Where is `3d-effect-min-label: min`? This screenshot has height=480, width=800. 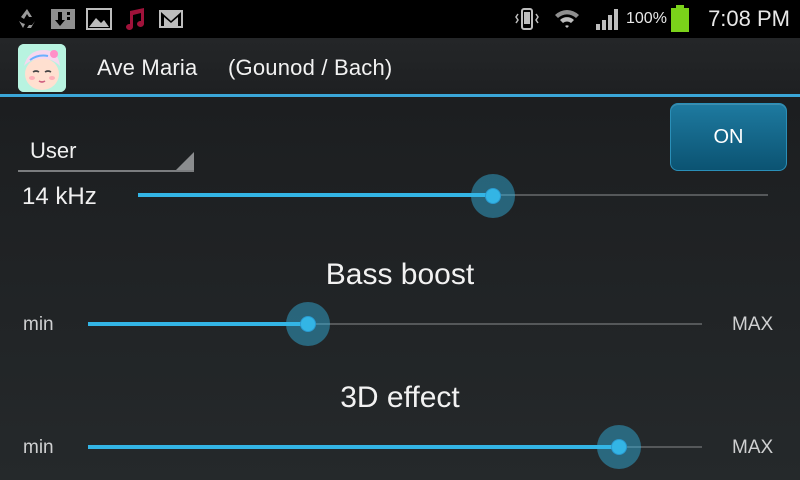 3d-effect-min-label: min is located at coordinates (38, 447).